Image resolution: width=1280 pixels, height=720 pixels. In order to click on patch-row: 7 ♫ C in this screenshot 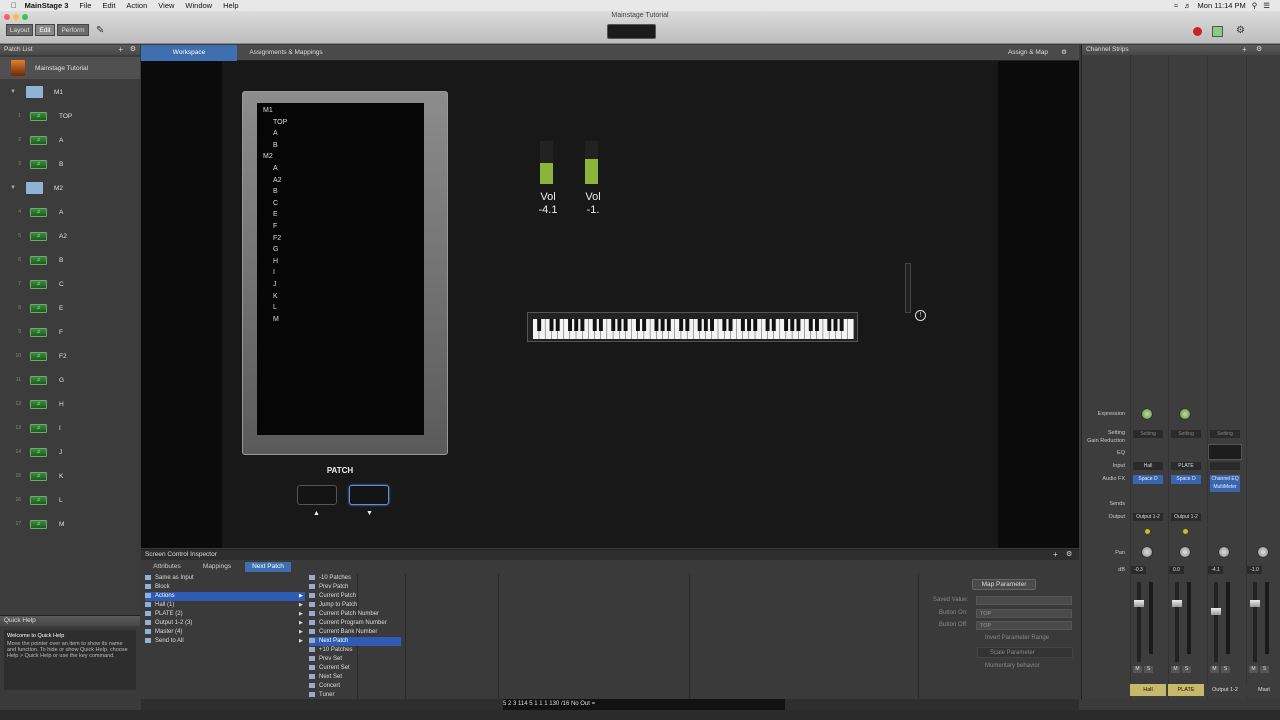, I will do `click(70, 284)`.